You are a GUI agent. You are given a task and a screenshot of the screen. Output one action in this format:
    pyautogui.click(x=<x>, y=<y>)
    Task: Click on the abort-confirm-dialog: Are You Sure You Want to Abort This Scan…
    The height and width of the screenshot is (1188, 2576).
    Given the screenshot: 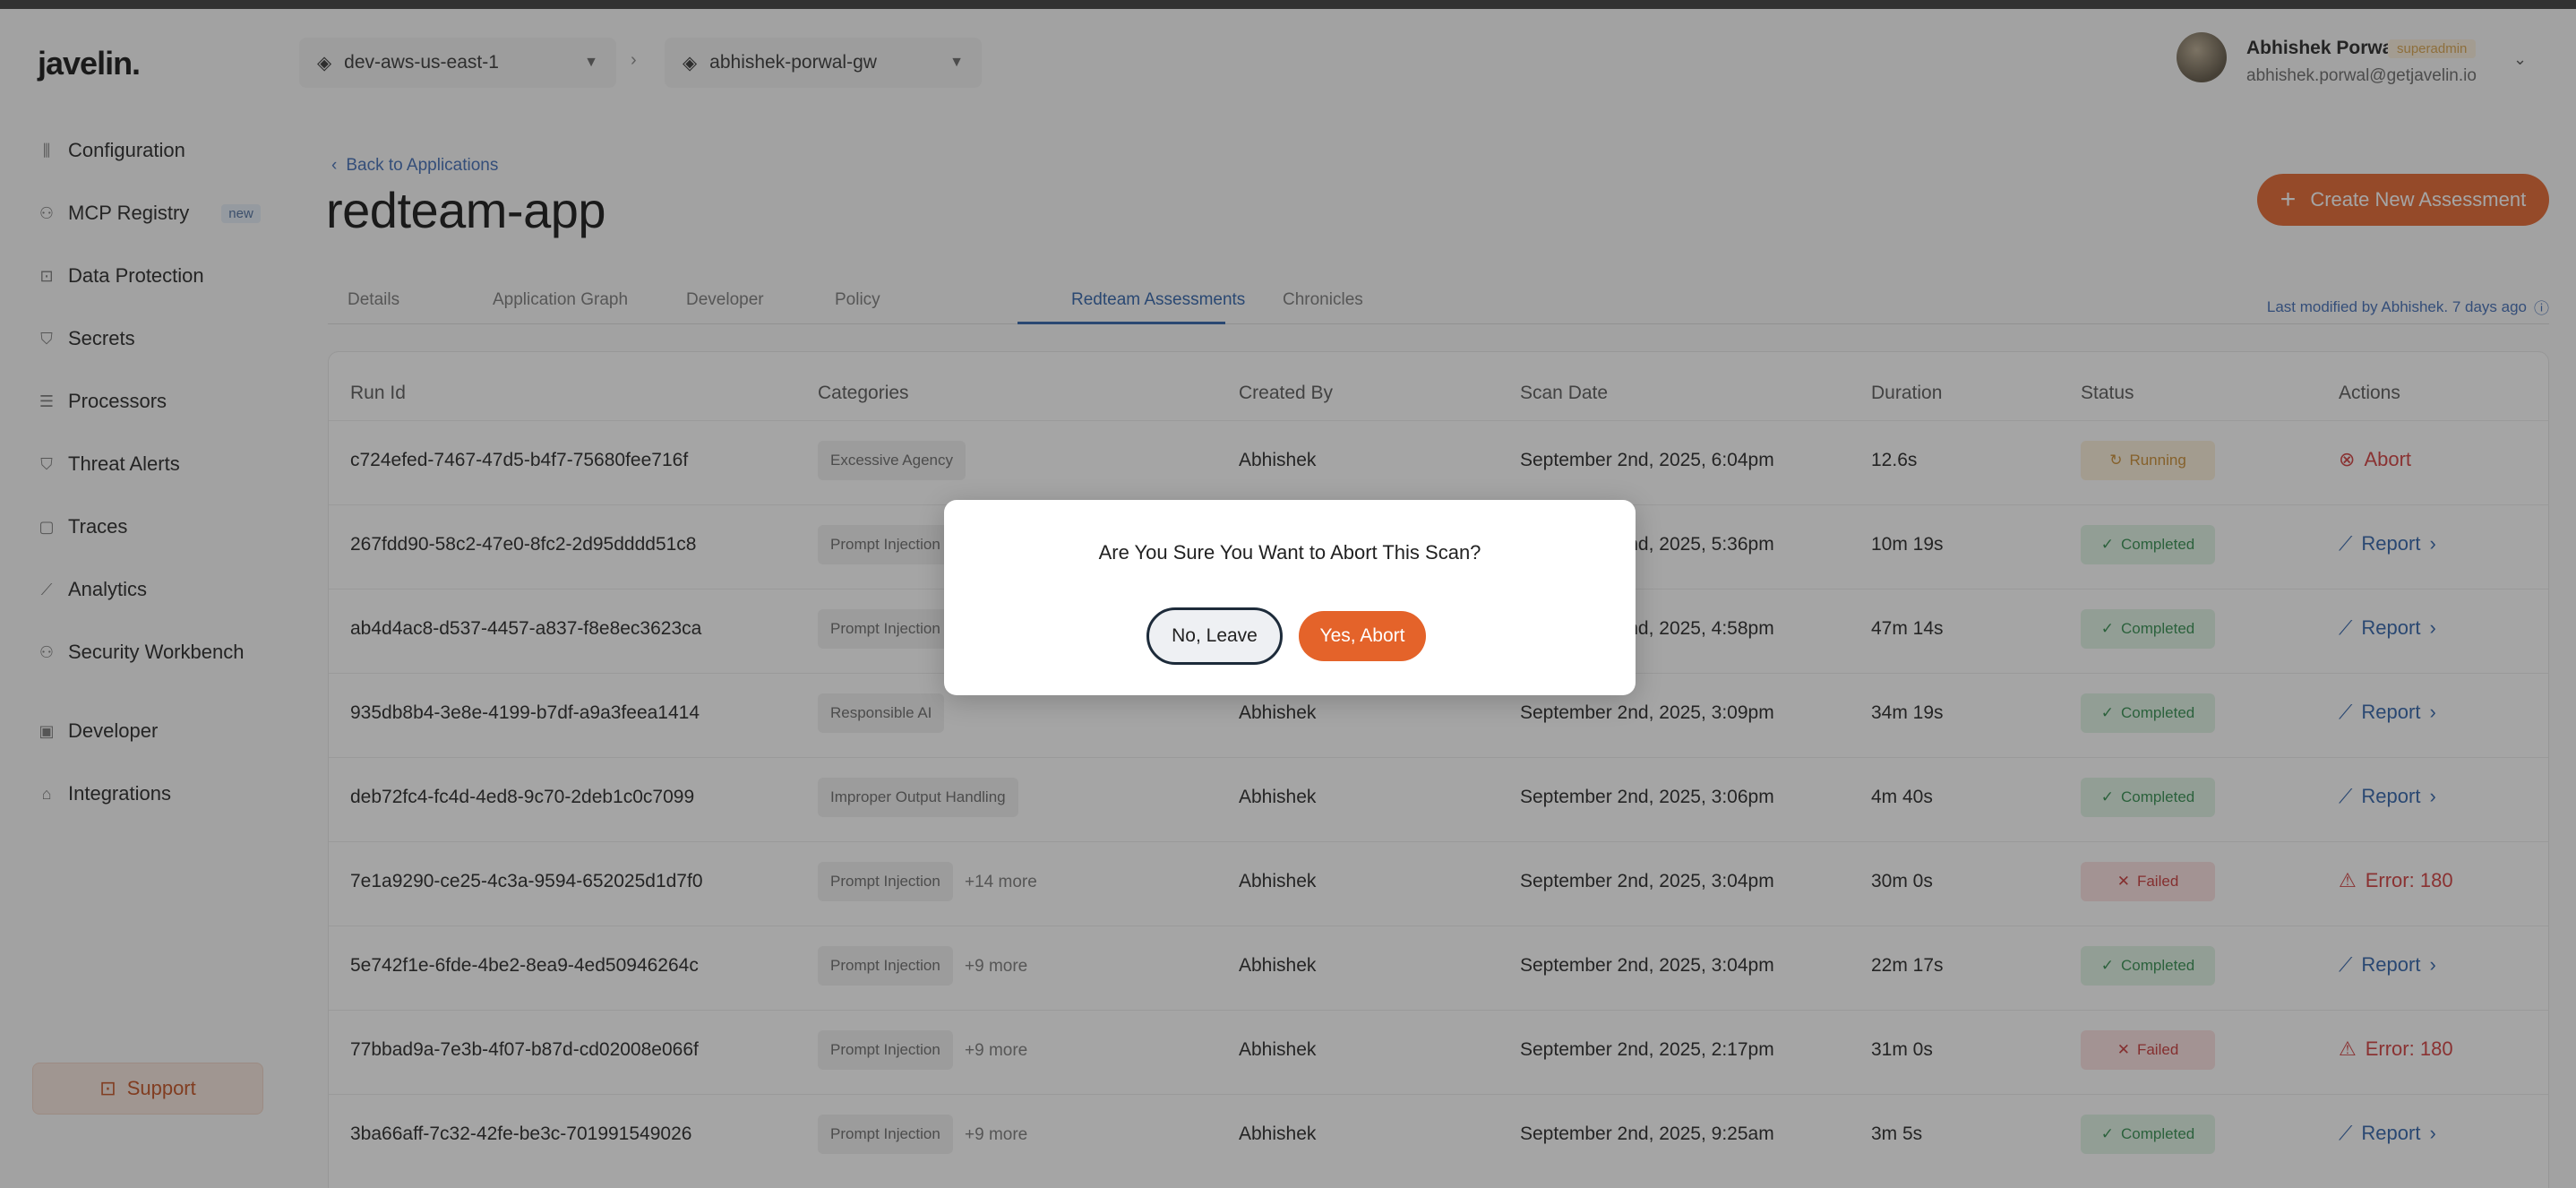 What is the action you would take?
    pyautogui.click(x=1290, y=597)
    